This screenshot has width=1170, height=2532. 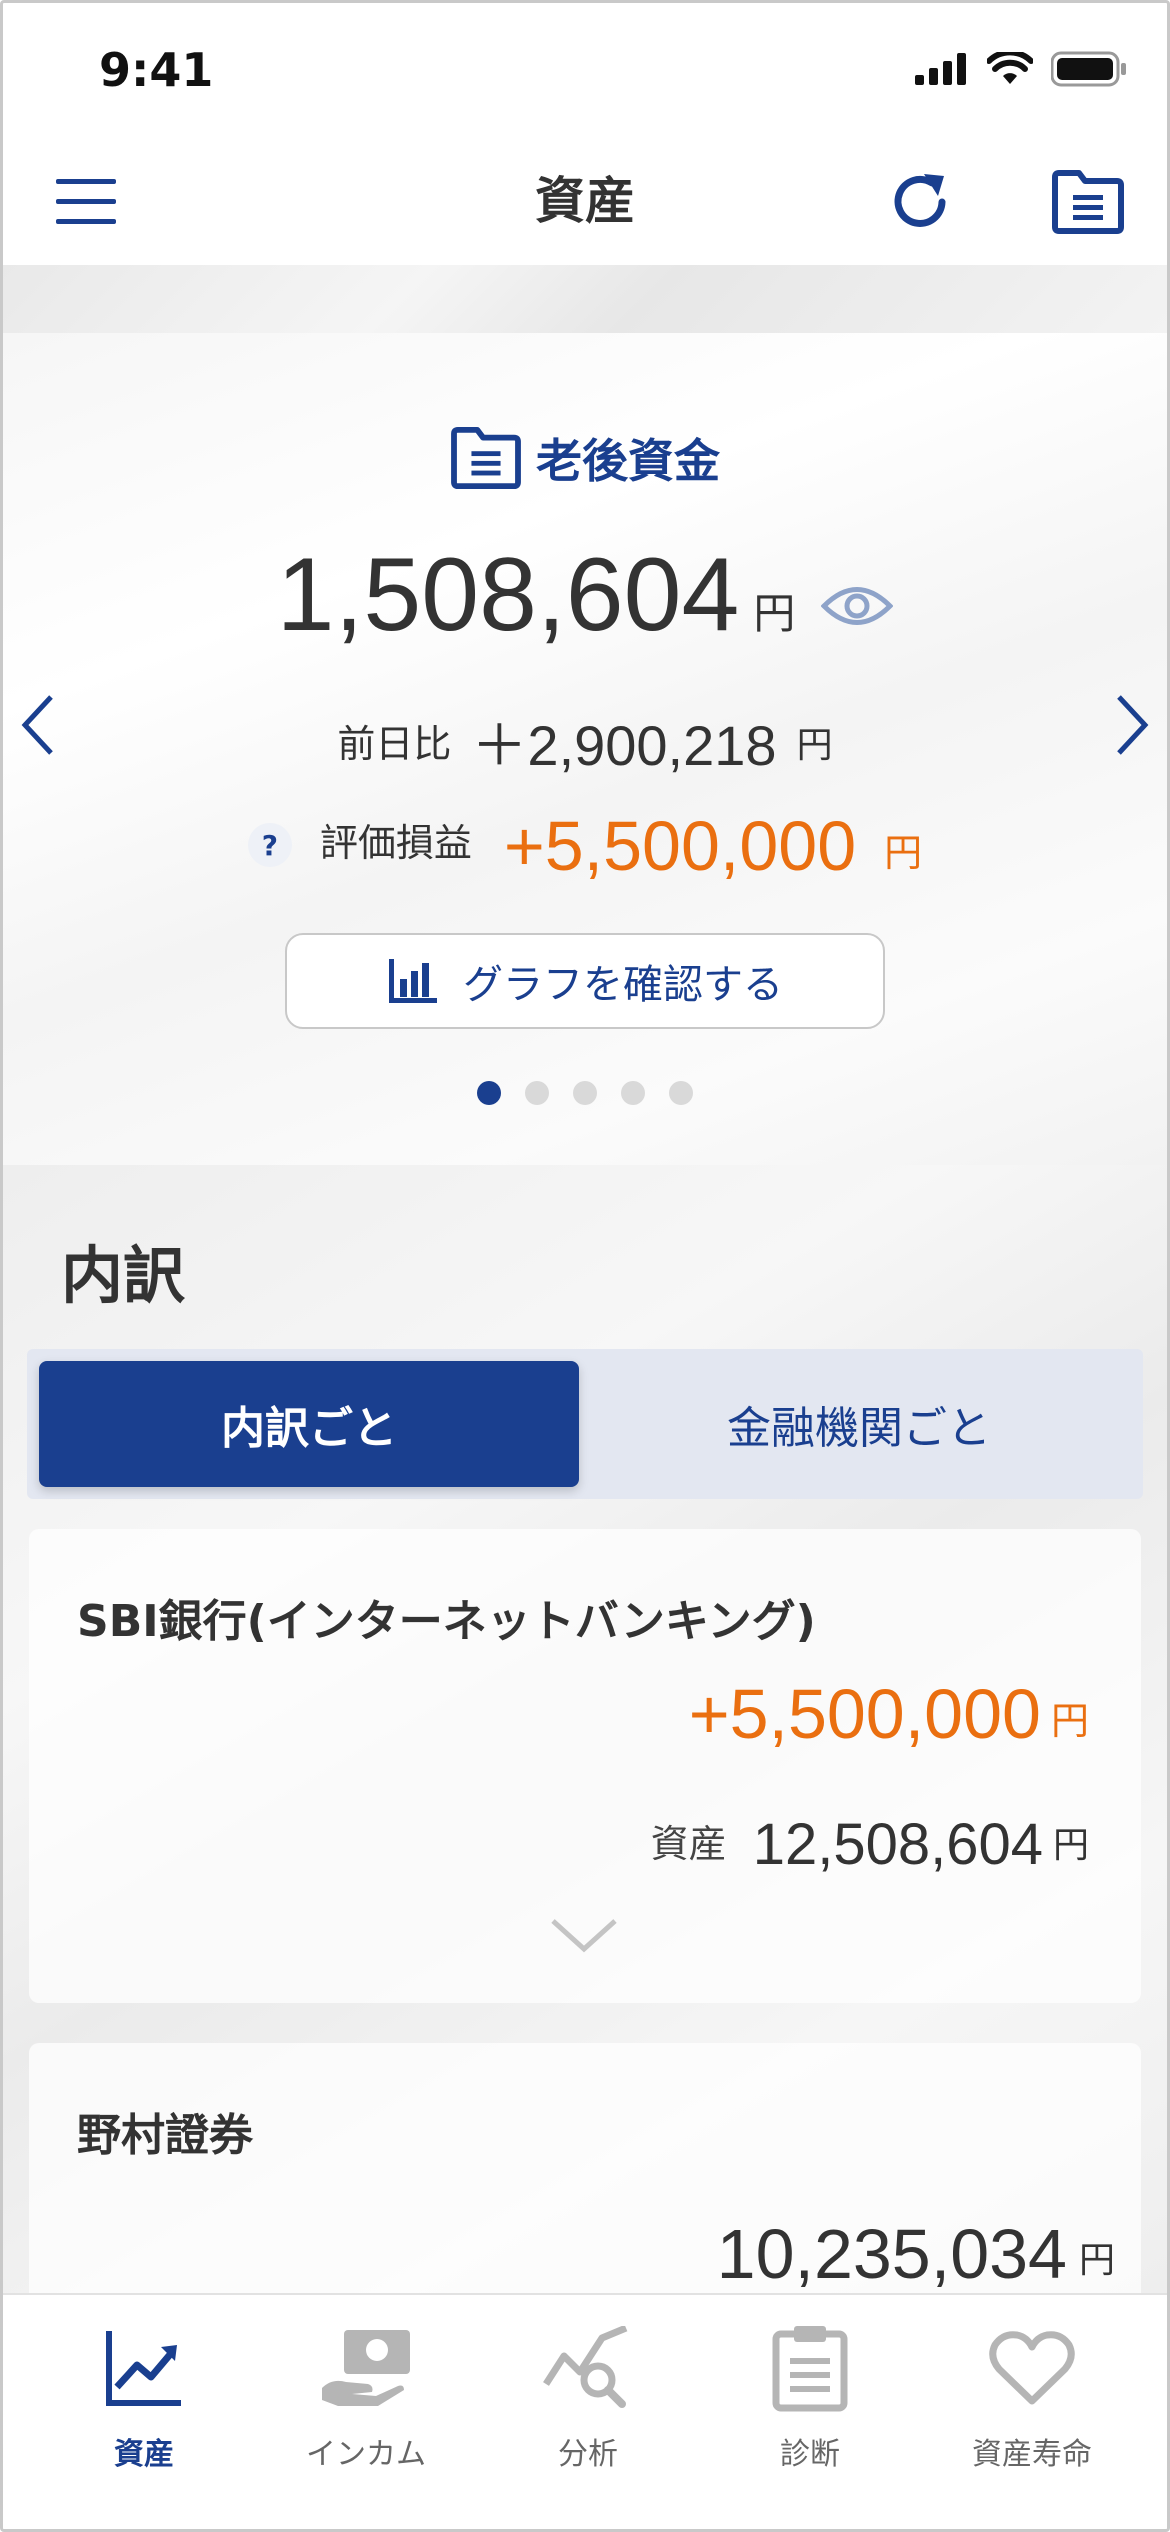 What do you see at coordinates (309, 1424) in the screenshot?
I see `tab-by-category: 内訳ごと` at bounding box center [309, 1424].